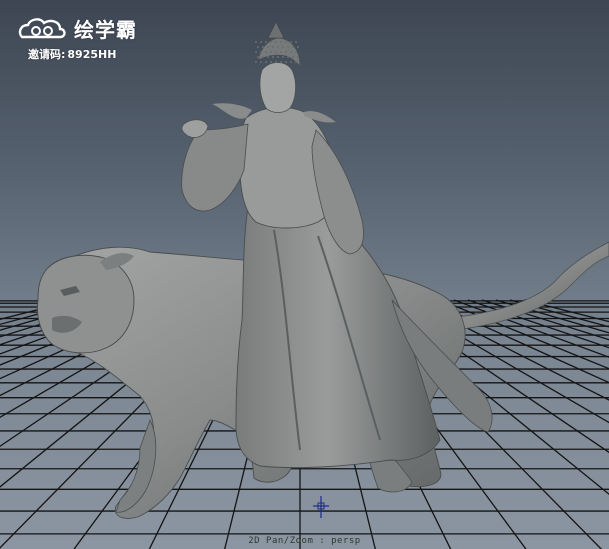 The image size is (609, 549). What do you see at coordinates (279, 52) in the screenshot?
I see `figure-hair` at bounding box center [279, 52].